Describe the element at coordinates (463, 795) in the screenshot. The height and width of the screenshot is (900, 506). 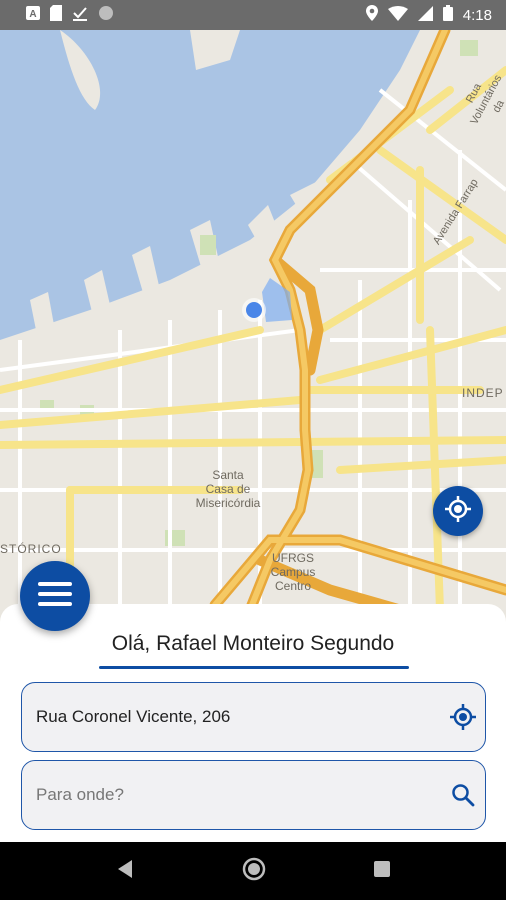
I see `search-icon` at that location.